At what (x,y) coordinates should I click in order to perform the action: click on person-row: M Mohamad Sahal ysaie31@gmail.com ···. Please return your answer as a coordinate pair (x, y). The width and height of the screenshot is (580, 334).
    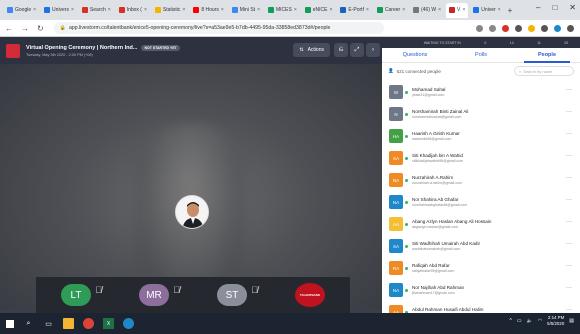
    Looking at the image, I should click on (481, 92).